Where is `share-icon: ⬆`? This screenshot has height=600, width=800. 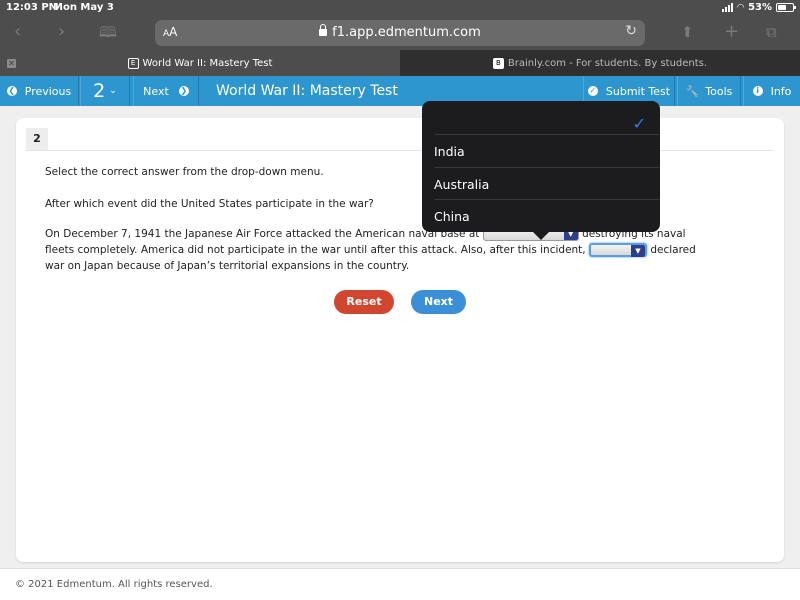 share-icon: ⬆ is located at coordinates (687, 32).